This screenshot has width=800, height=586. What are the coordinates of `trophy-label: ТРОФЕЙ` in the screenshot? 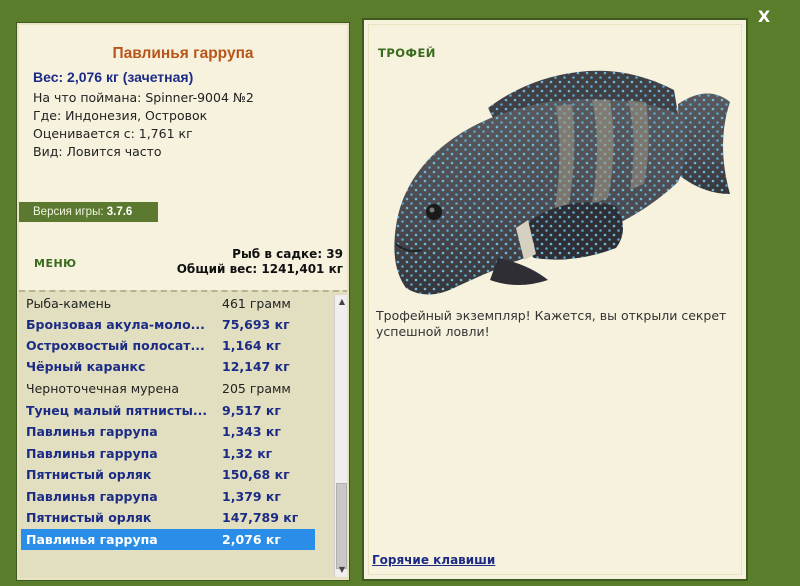 It's located at (407, 53).